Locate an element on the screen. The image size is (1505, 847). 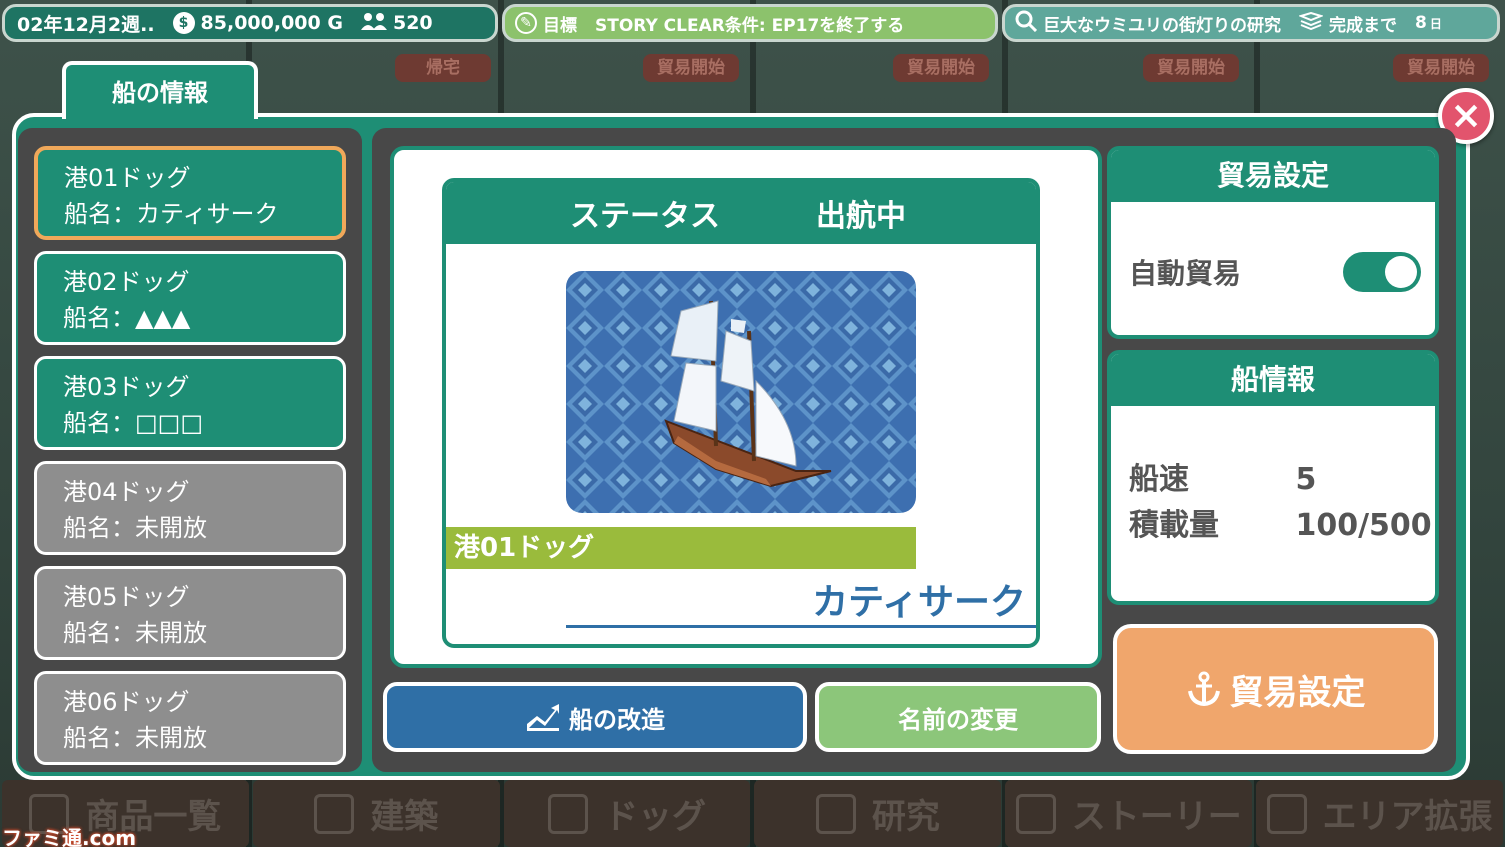
speed-label: 船速 is located at coordinates (1159, 479).